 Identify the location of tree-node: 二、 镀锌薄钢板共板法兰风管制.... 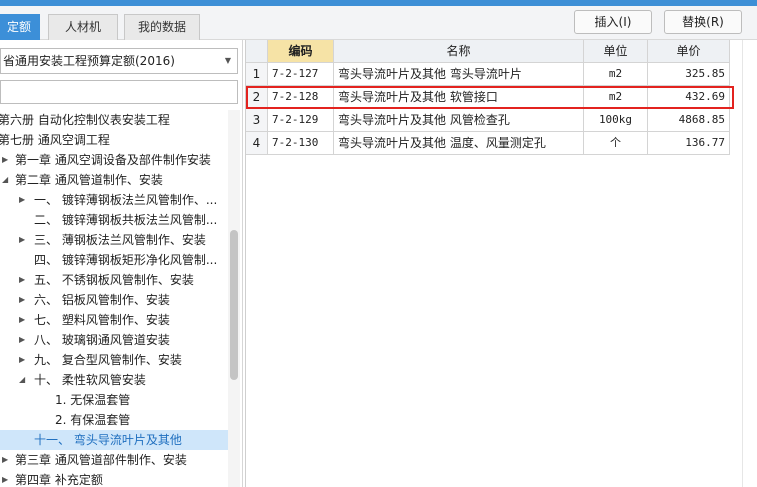
(114, 220).